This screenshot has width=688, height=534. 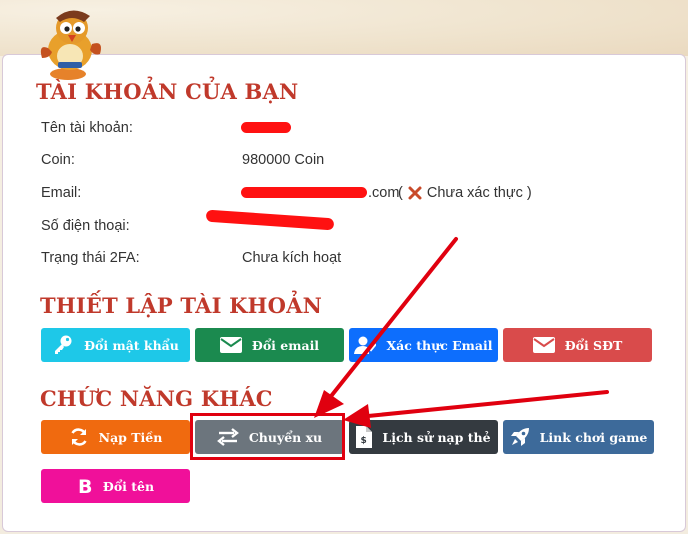 What do you see at coordinates (519, 437) in the screenshot?
I see `rocket-icon` at bounding box center [519, 437].